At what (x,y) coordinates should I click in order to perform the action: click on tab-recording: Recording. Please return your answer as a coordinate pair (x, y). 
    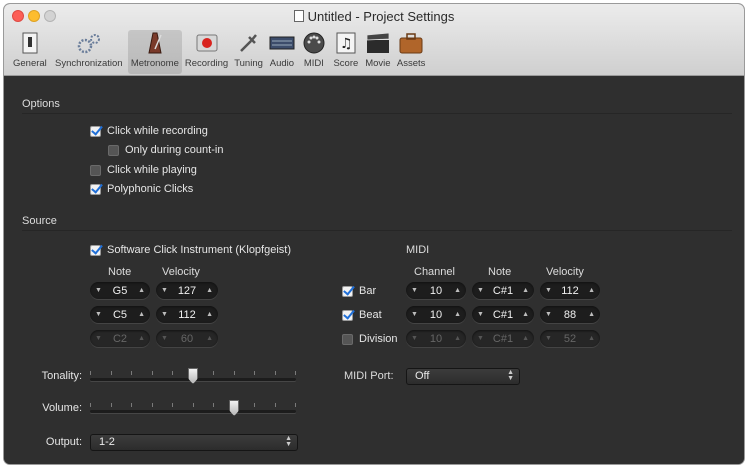
    Looking at the image, I should click on (206, 52).